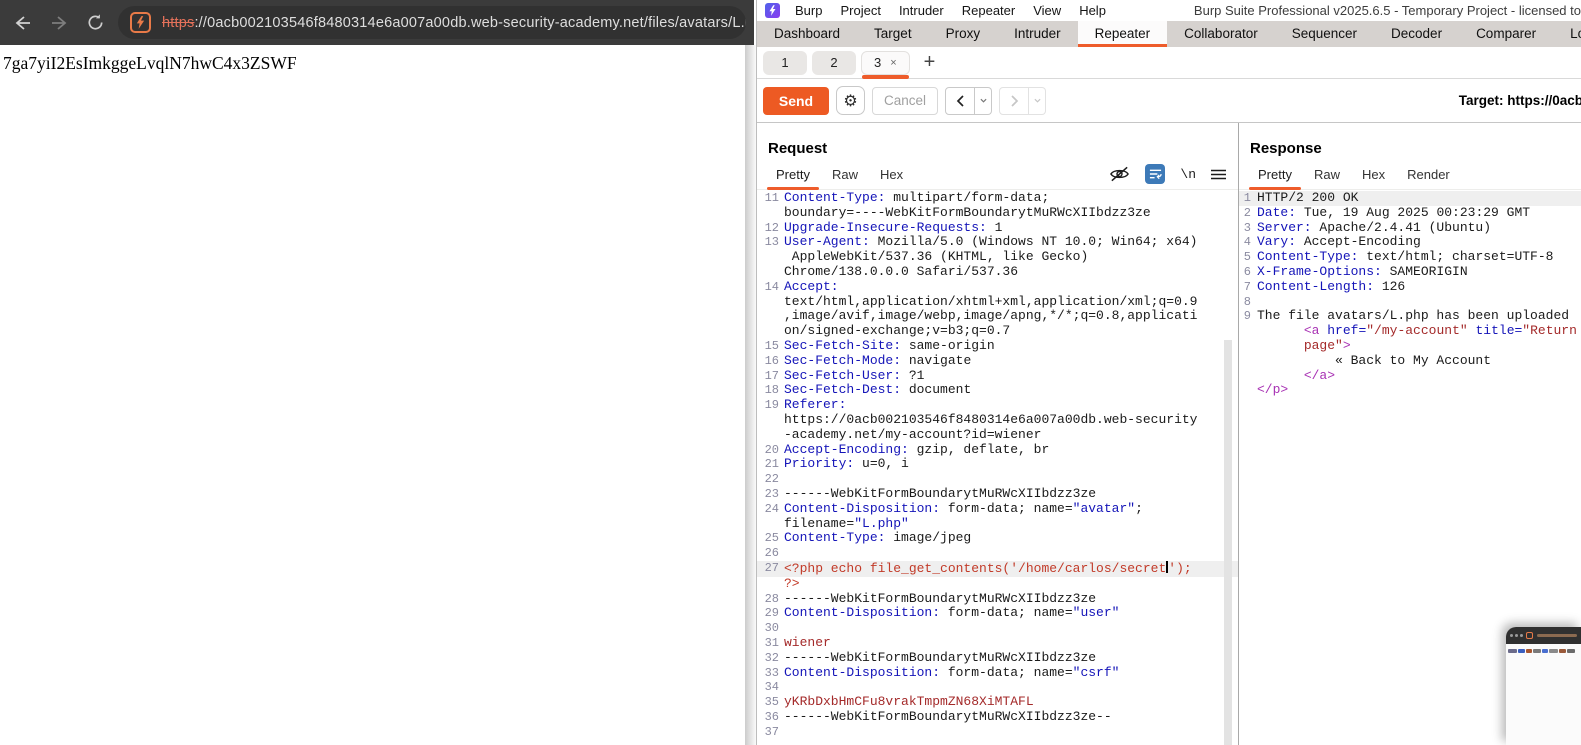 The height and width of the screenshot is (745, 1581). What do you see at coordinates (1155, 174) in the screenshot?
I see `word-wrap-icon` at bounding box center [1155, 174].